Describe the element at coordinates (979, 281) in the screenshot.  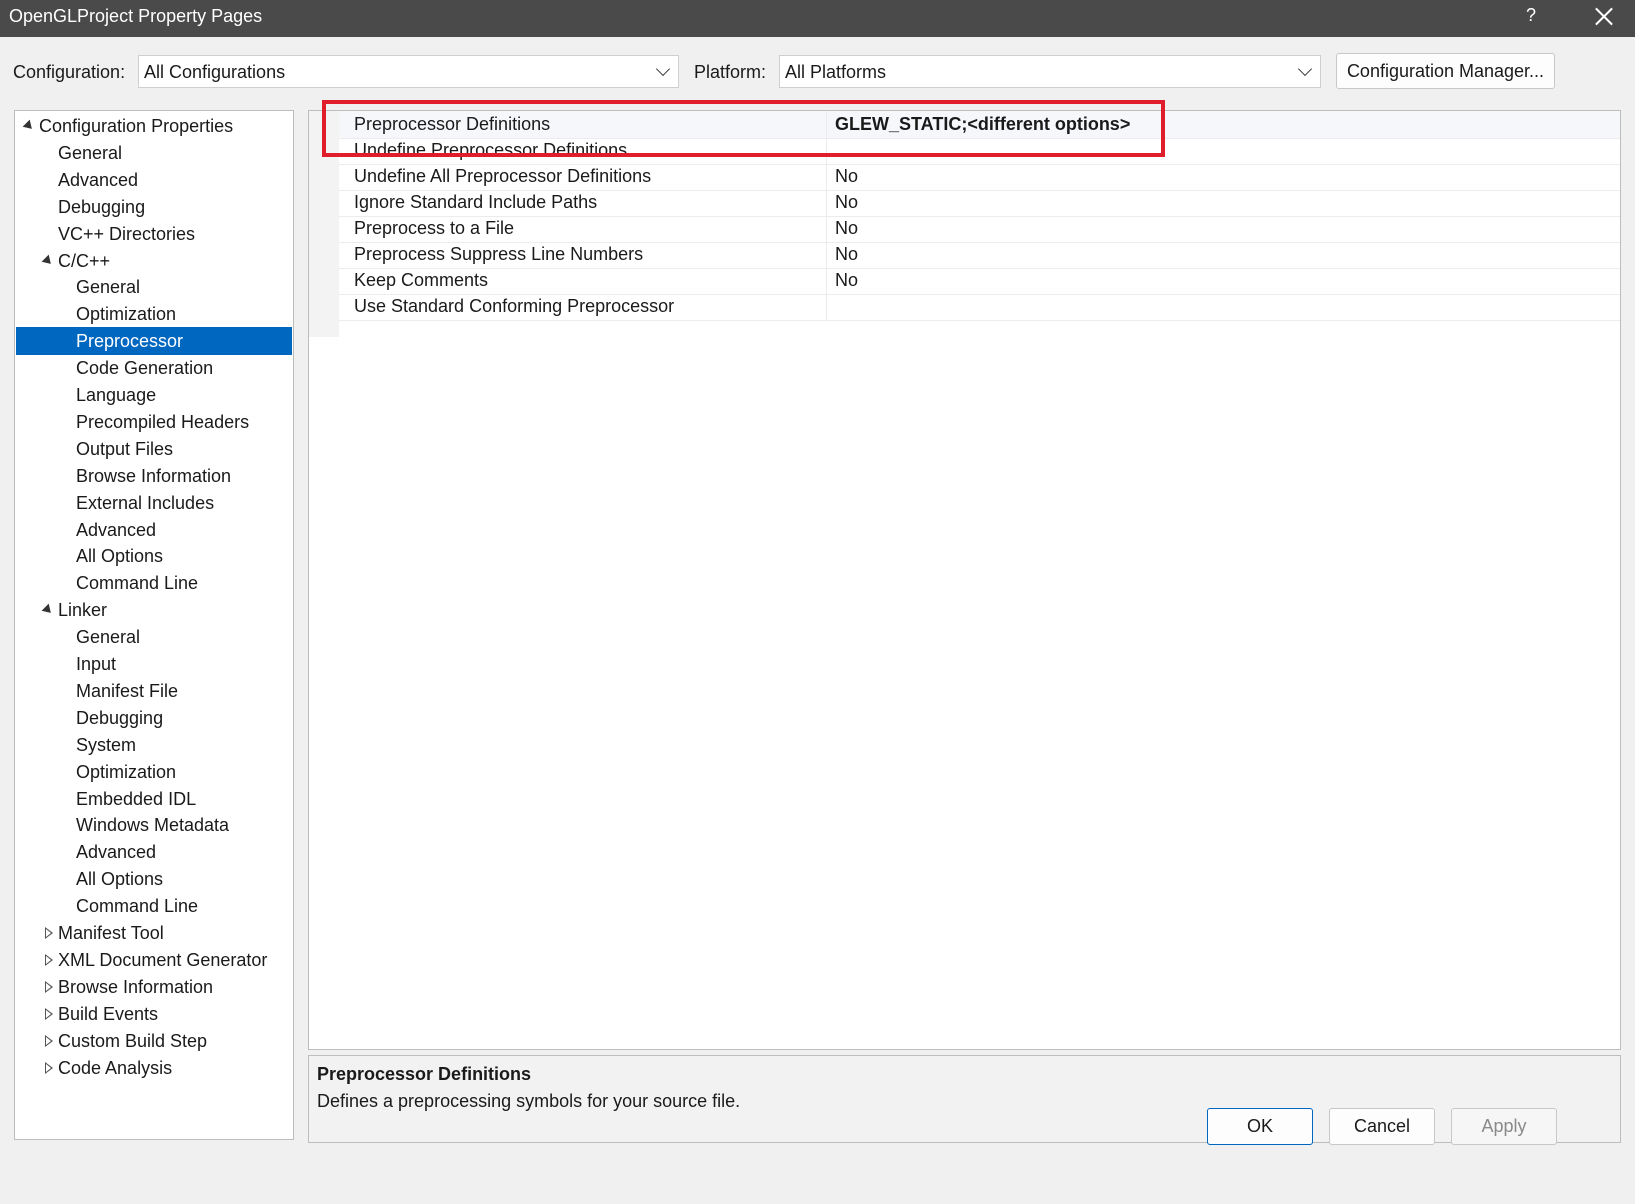
I see `property-row: Keep Comments No` at that location.